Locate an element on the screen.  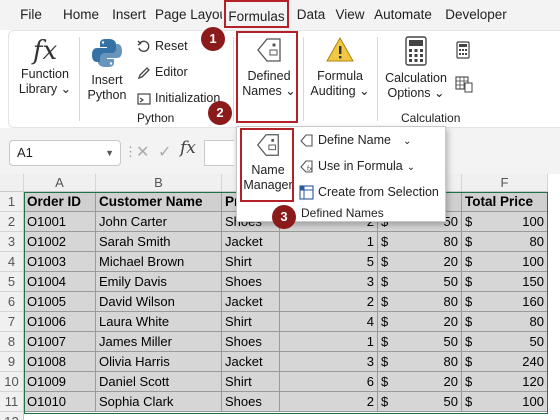
column-header: A is located at coordinates (60, 183).